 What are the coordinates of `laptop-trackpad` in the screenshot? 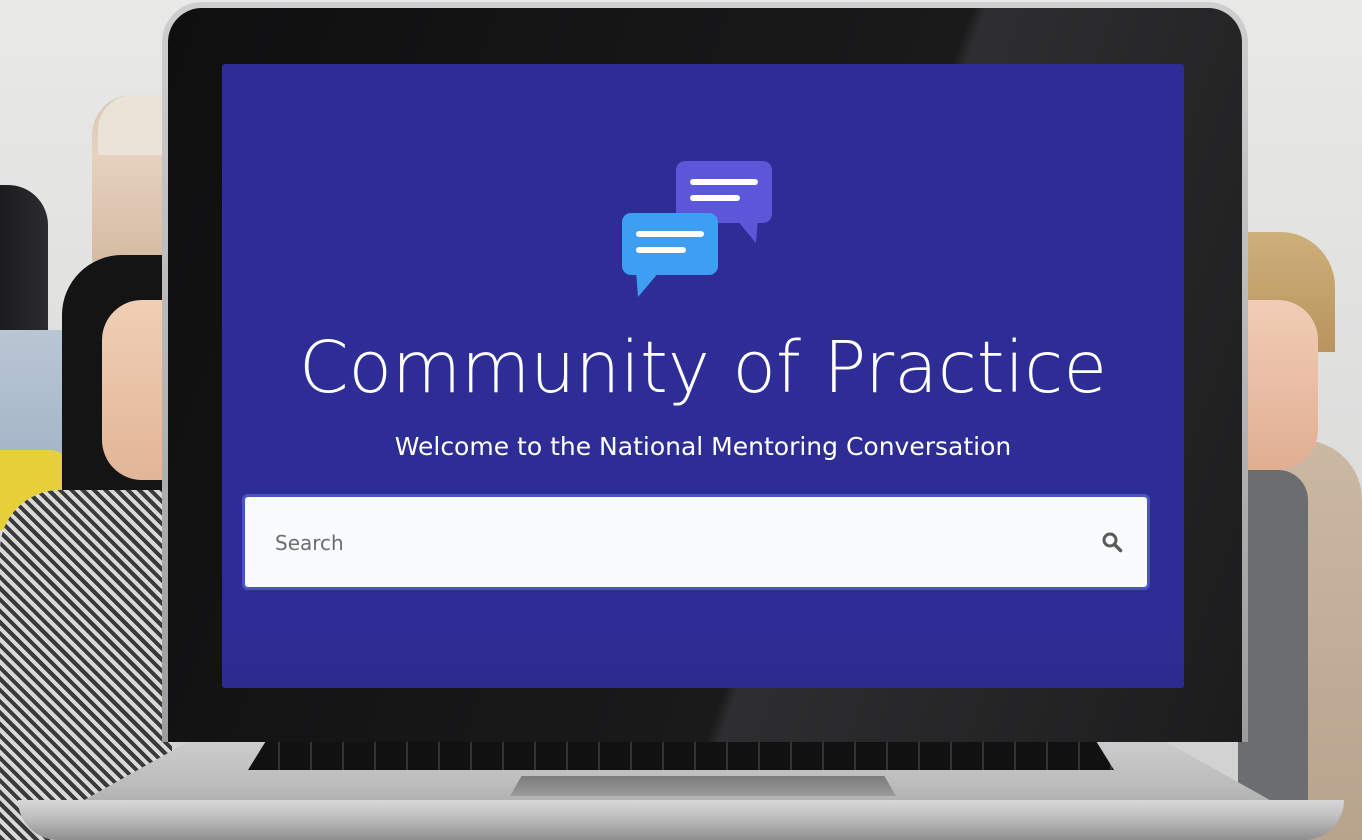 It's located at (703, 786).